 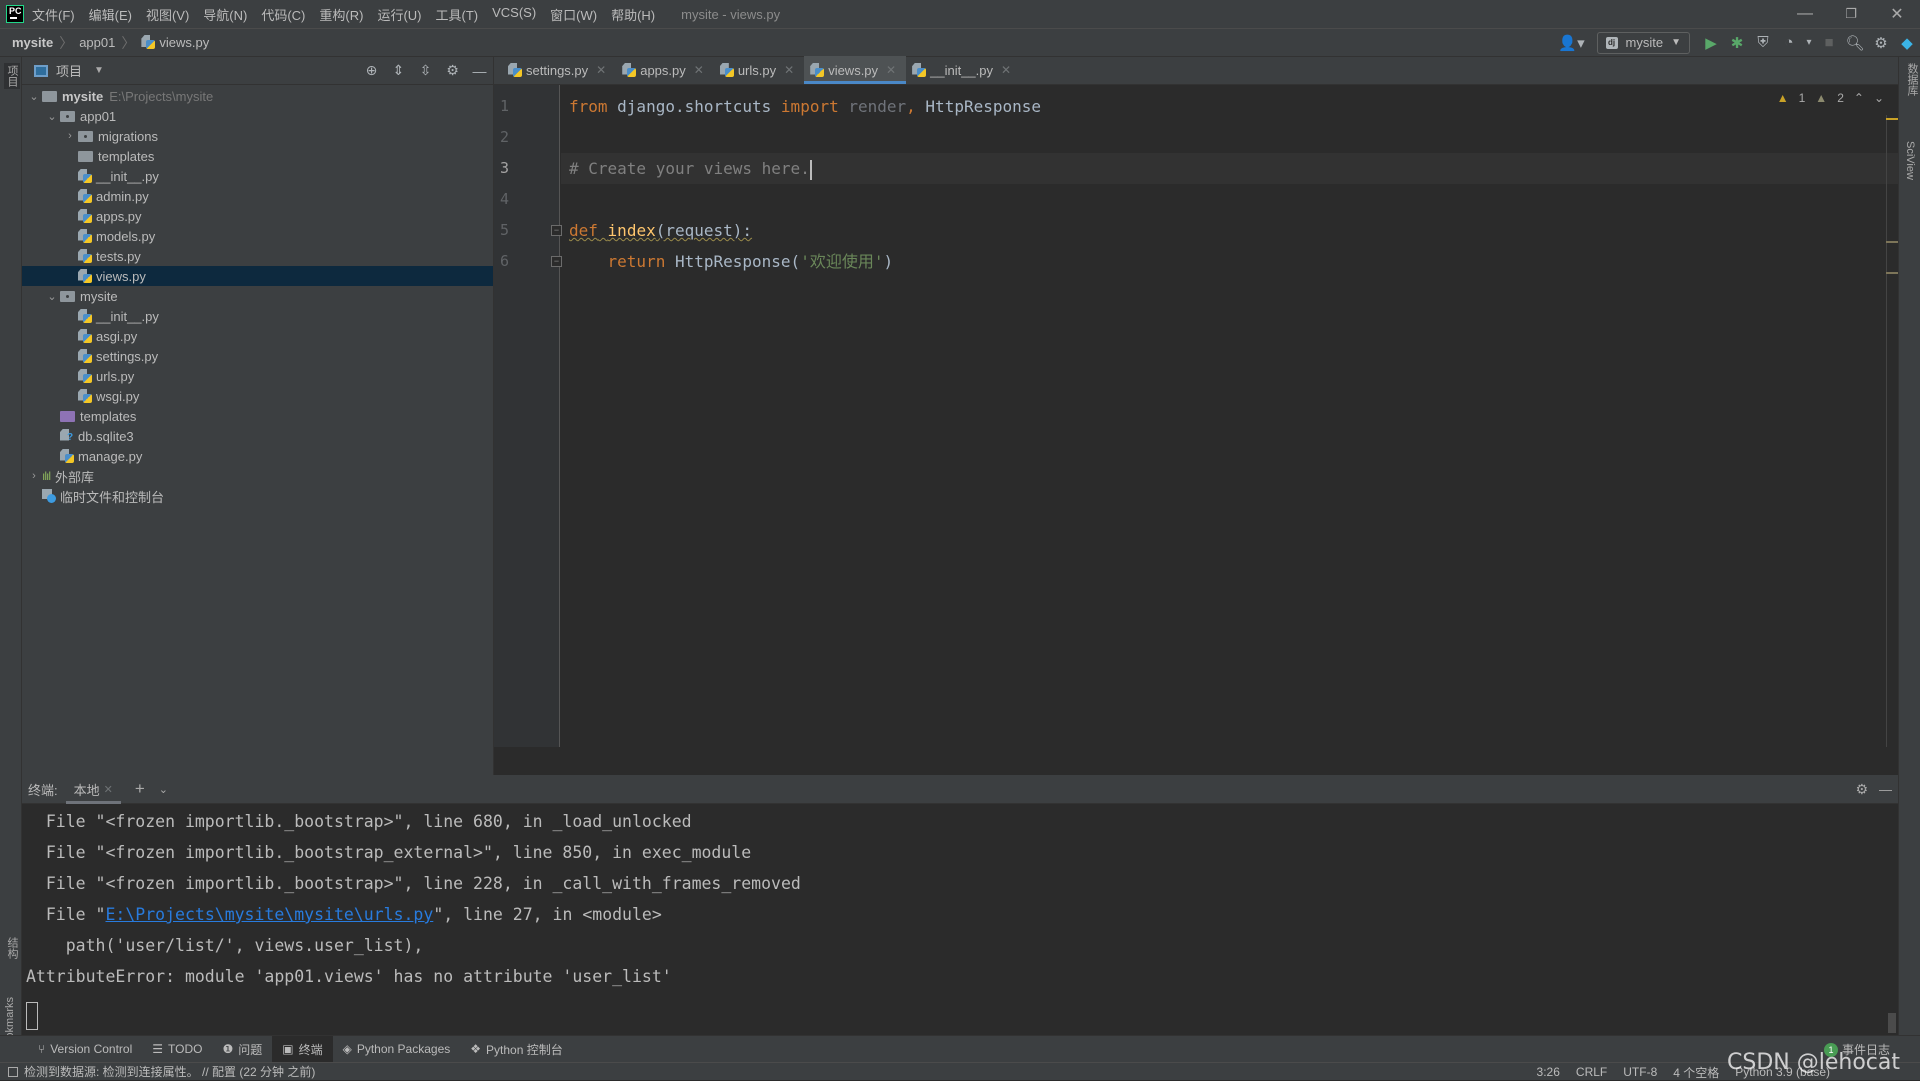 What do you see at coordinates (69, 70) in the screenshot?
I see `project-view-selector: 项目` at bounding box center [69, 70].